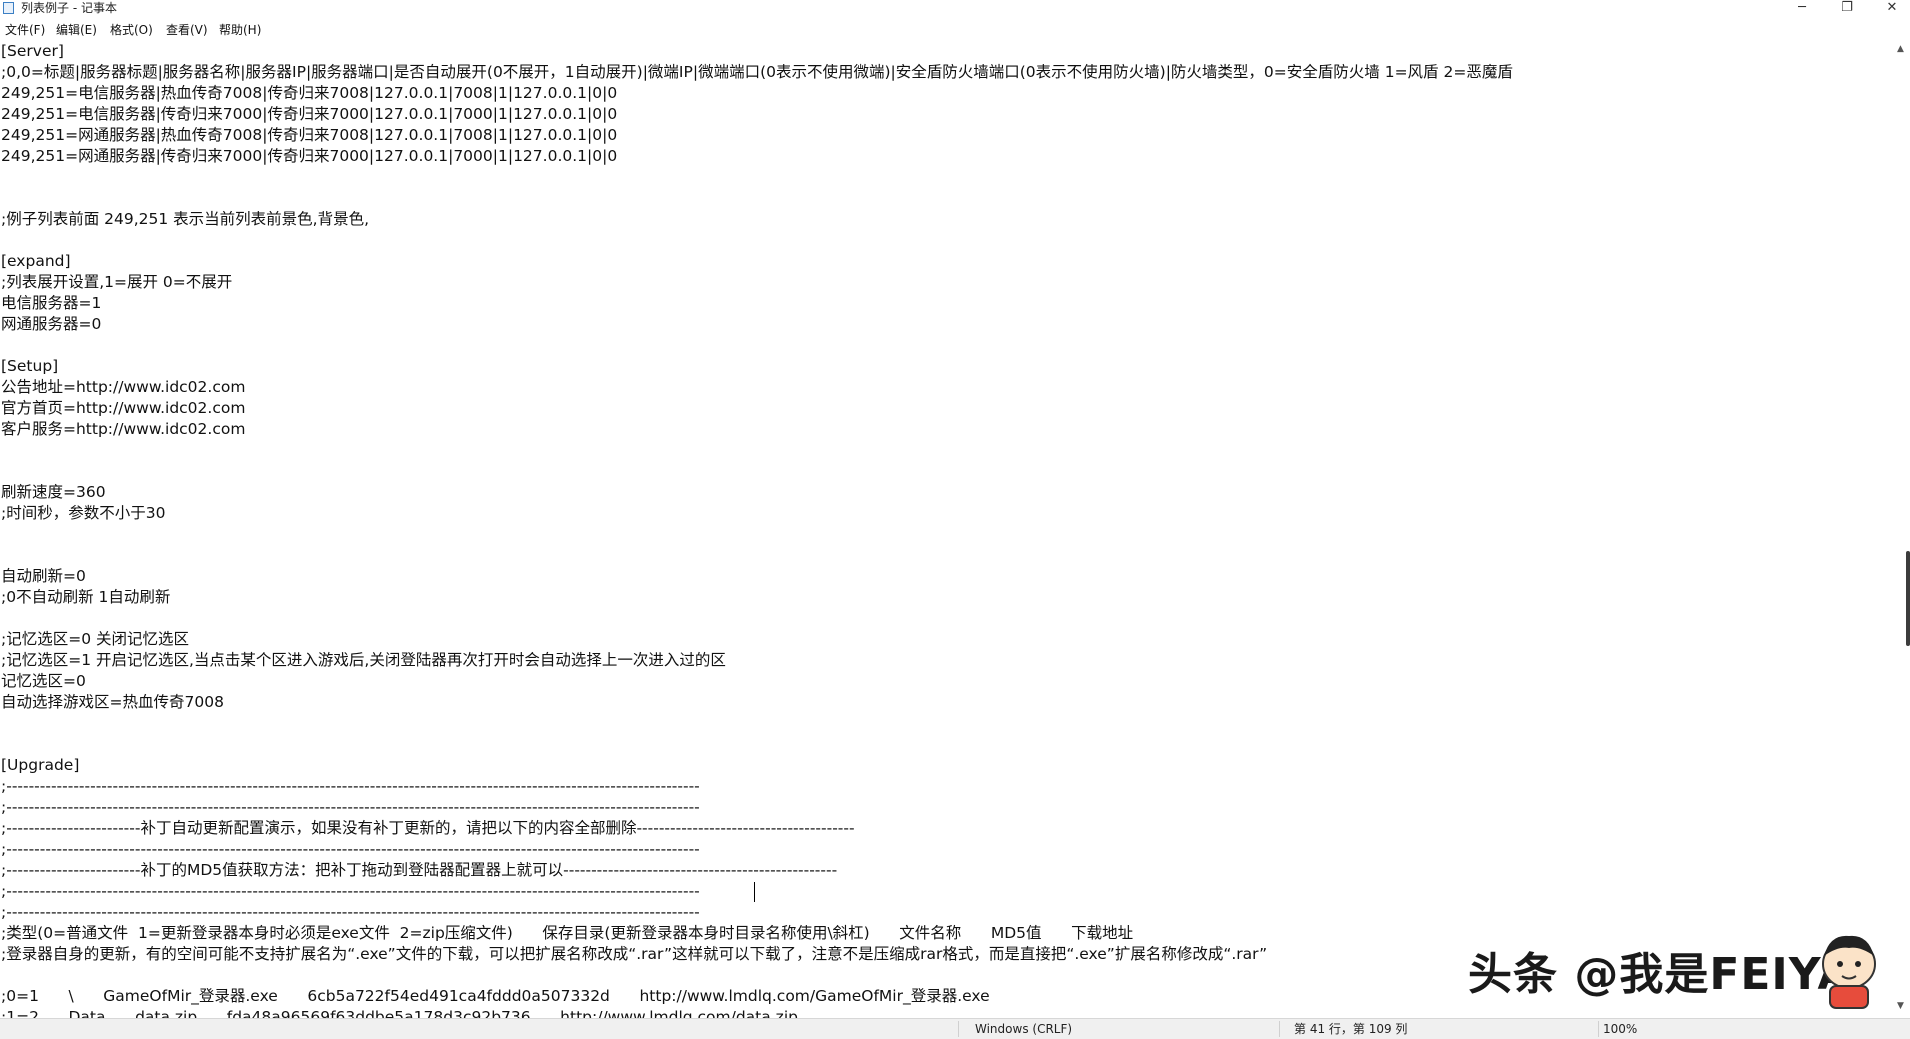 This screenshot has width=1910, height=1039. Describe the element at coordinates (1847, 8) in the screenshot. I see `restore-button: ❐` at that location.